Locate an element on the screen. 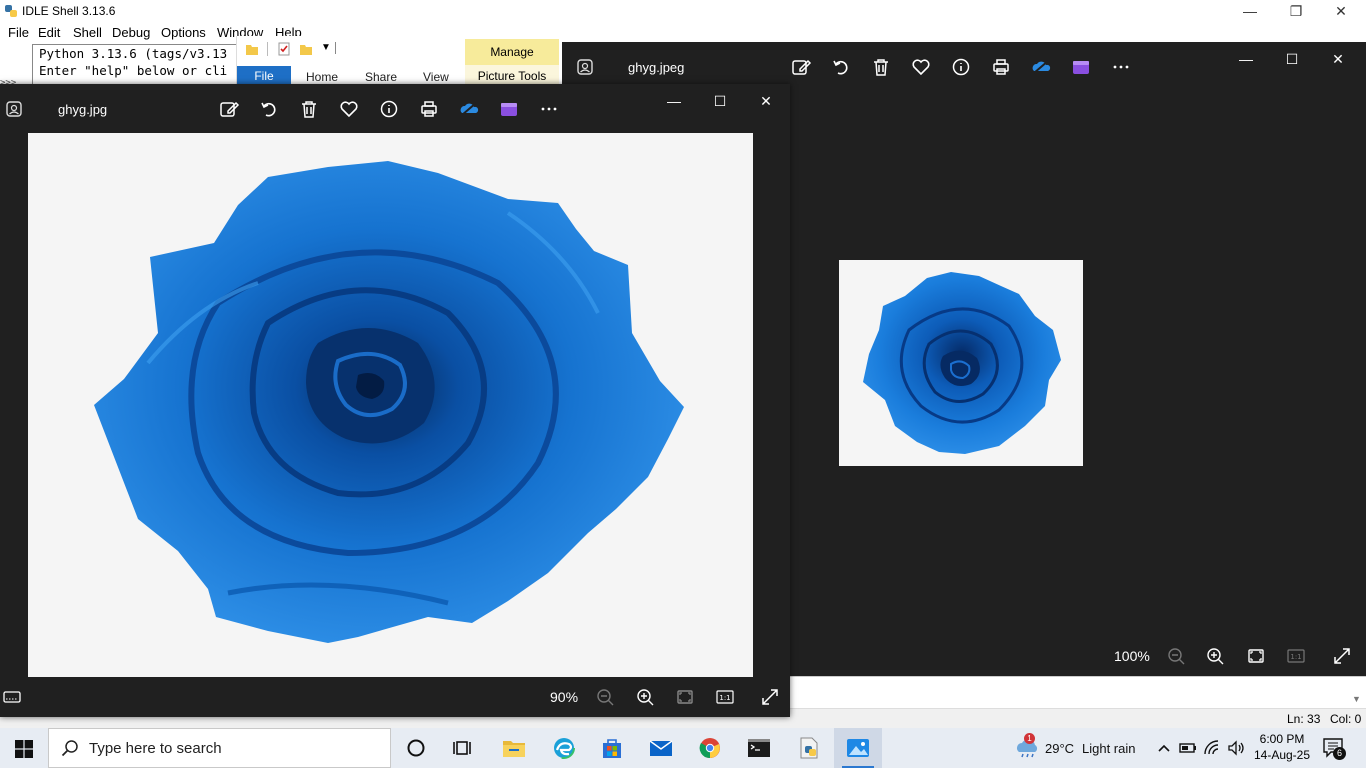  new-folder-icon is located at coordinates (306, 49).